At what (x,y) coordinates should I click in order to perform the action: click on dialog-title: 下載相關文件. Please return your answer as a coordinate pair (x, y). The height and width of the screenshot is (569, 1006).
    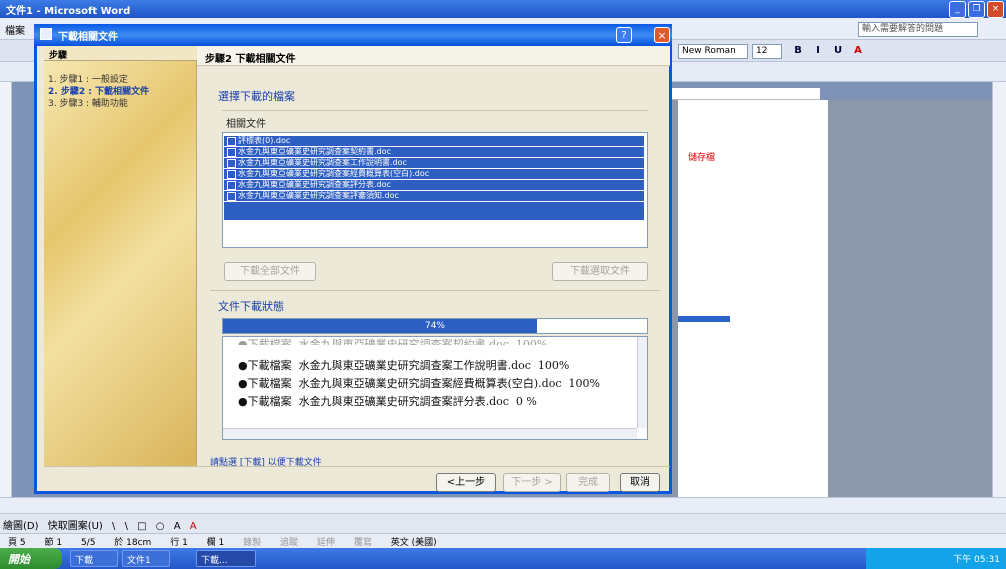
    Looking at the image, I should click on (88, 37).